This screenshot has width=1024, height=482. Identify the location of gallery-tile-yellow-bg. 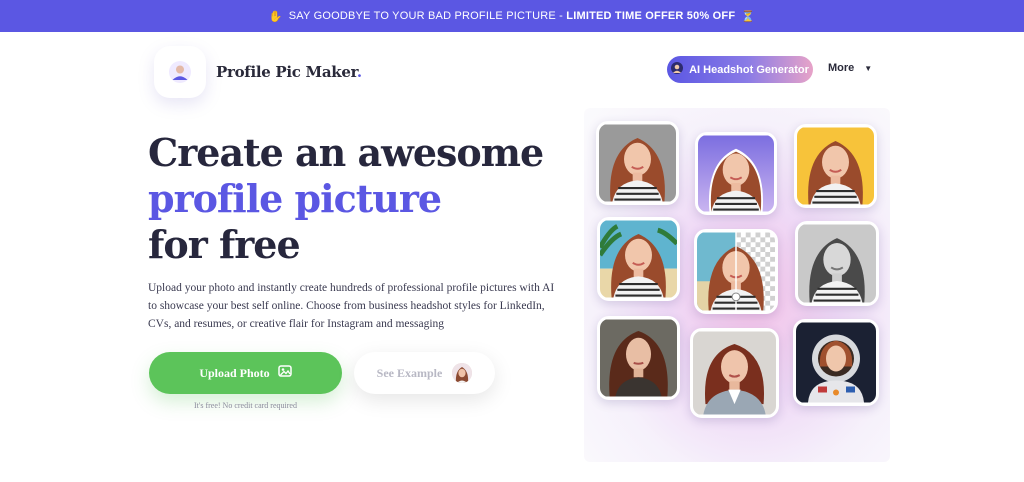
(835, 166).